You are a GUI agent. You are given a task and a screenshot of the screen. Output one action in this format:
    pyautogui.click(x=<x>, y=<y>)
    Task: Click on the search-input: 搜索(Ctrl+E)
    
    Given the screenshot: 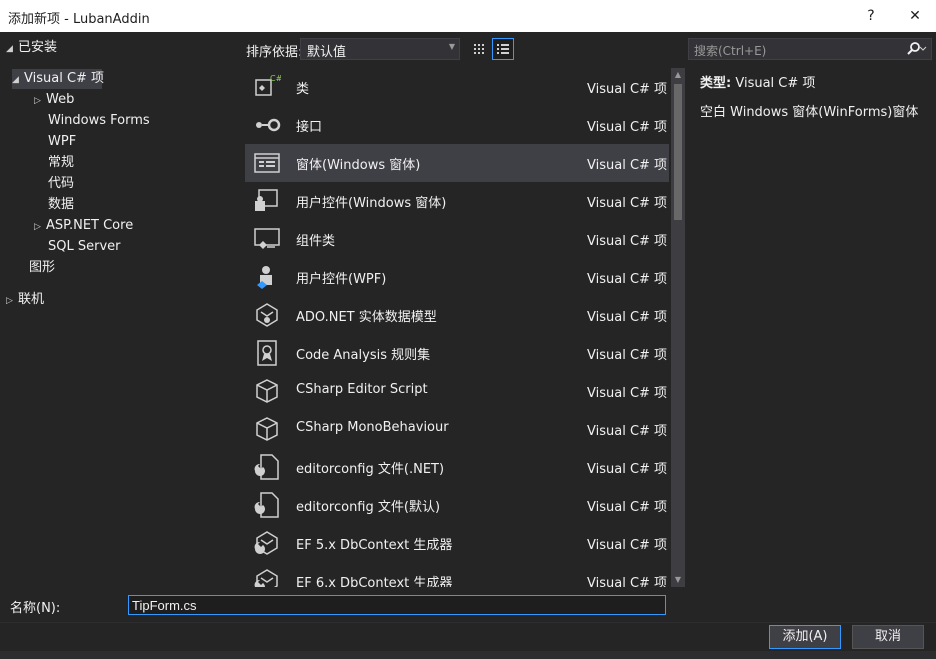 What is the action you would take?
    pyautogui.click(x=810, y=49)
    